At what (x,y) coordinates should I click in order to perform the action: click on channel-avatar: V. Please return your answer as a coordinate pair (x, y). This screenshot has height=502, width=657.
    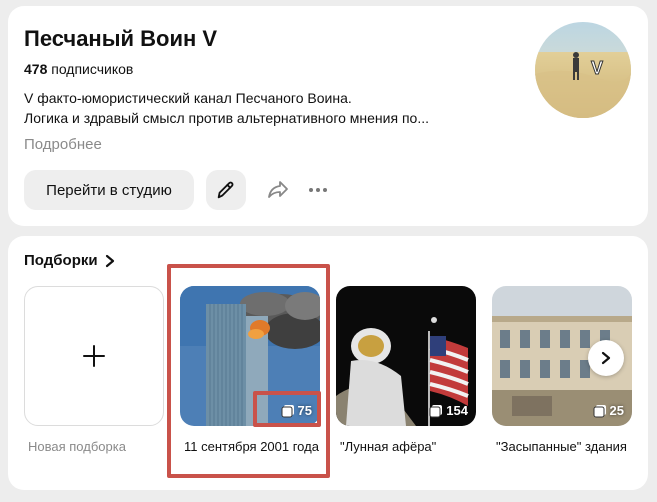
    Looking at the image, I should click on (583, 70).